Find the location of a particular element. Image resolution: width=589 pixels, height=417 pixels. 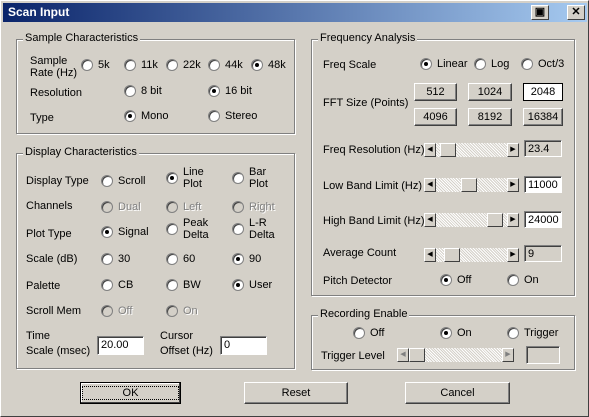

palette-cb-radio: CB is located at coordinates (117, 285).